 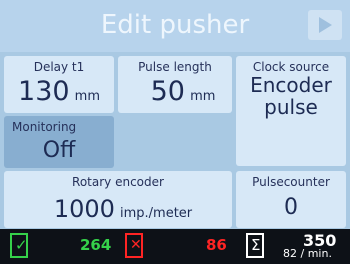 I want to click on clock-source-tile: Clock source Encoder pulse, so click(x=291, y=111).